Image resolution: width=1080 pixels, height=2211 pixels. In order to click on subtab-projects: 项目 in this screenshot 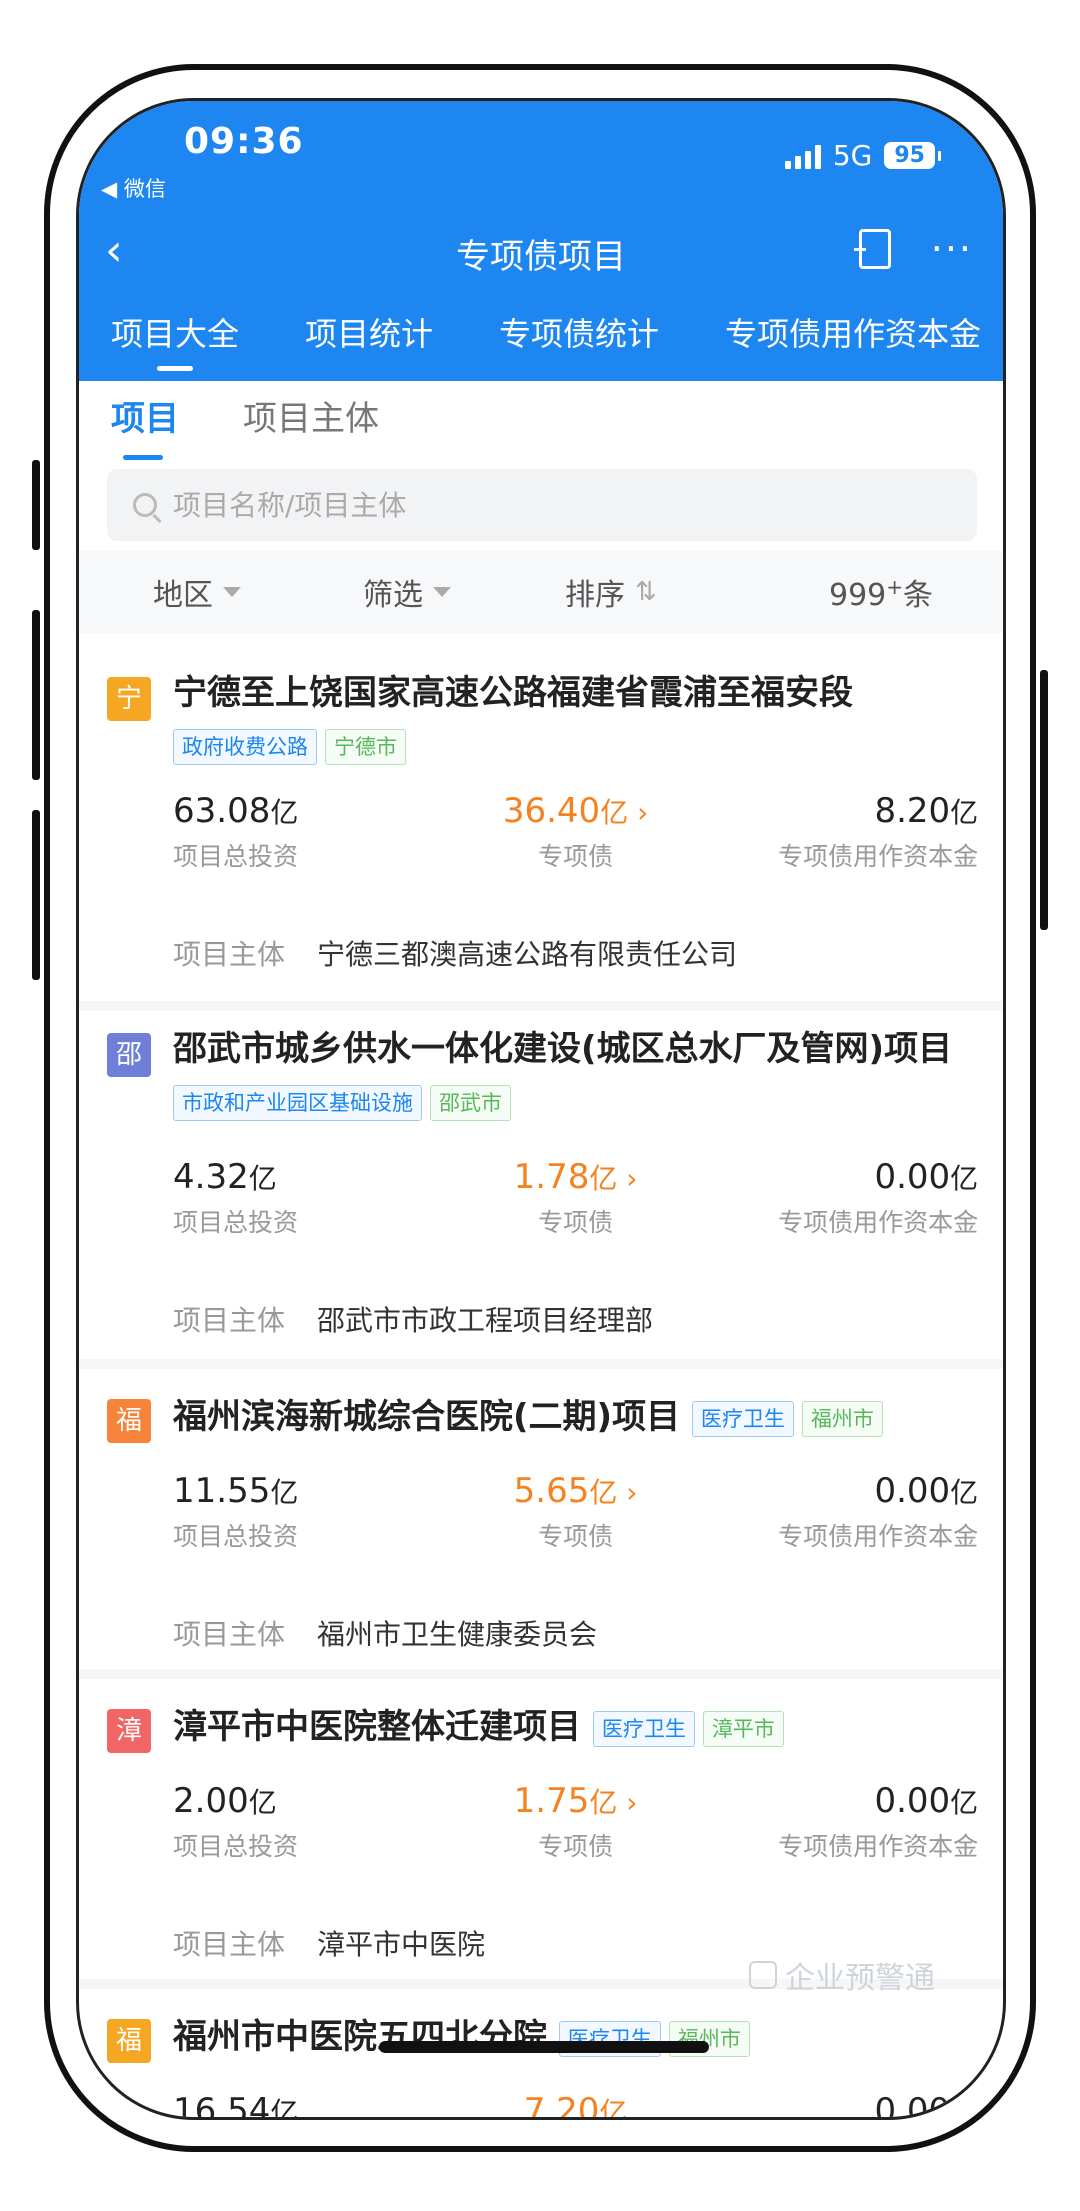, I will do `click(145, 425)`.